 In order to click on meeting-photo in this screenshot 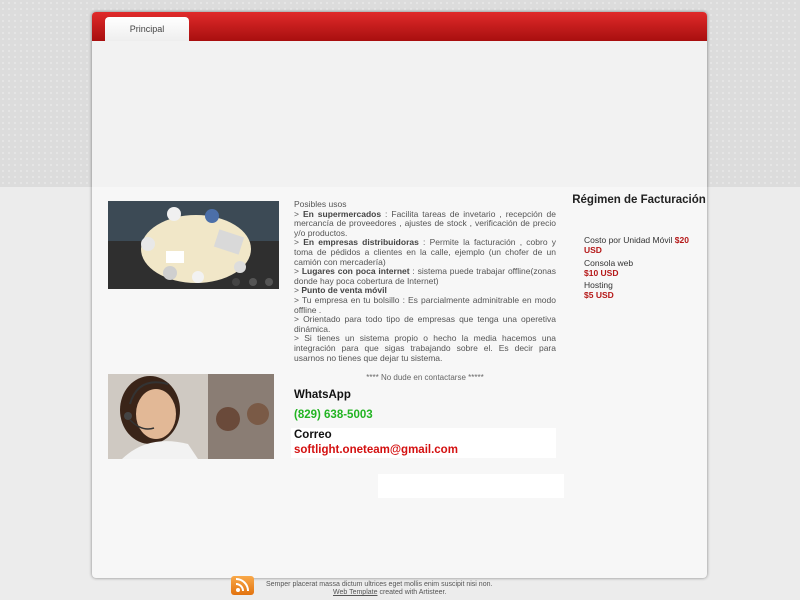, I will do `click(193, 245)`.